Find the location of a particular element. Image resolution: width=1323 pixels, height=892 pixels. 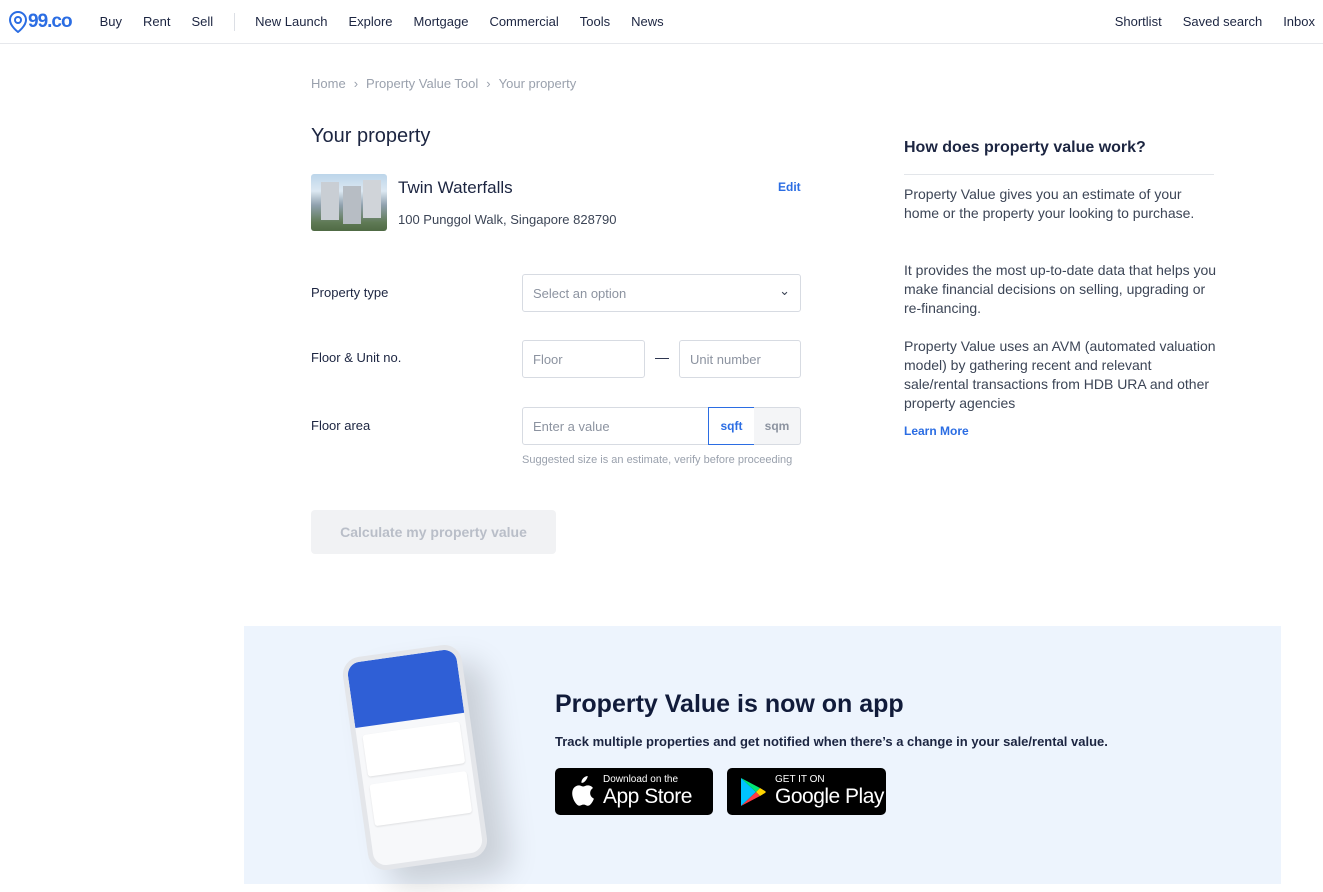

google-play-icon is located at coordinates (753, 791).